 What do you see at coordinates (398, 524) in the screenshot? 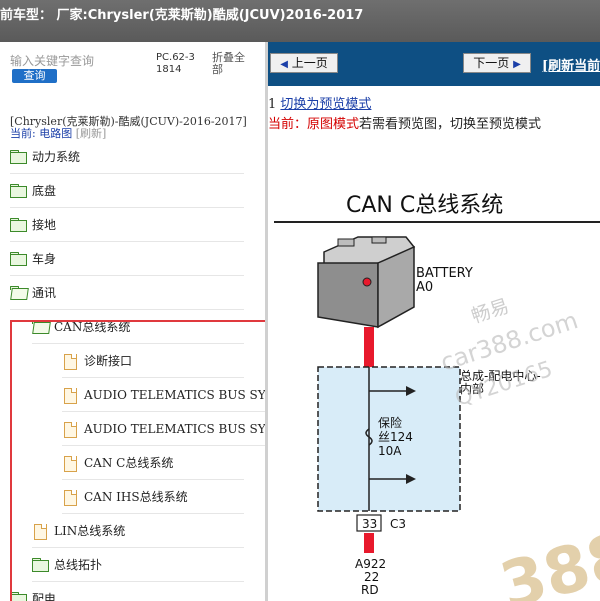
I see `connector-name: C3` at bounding box center [398, 524].